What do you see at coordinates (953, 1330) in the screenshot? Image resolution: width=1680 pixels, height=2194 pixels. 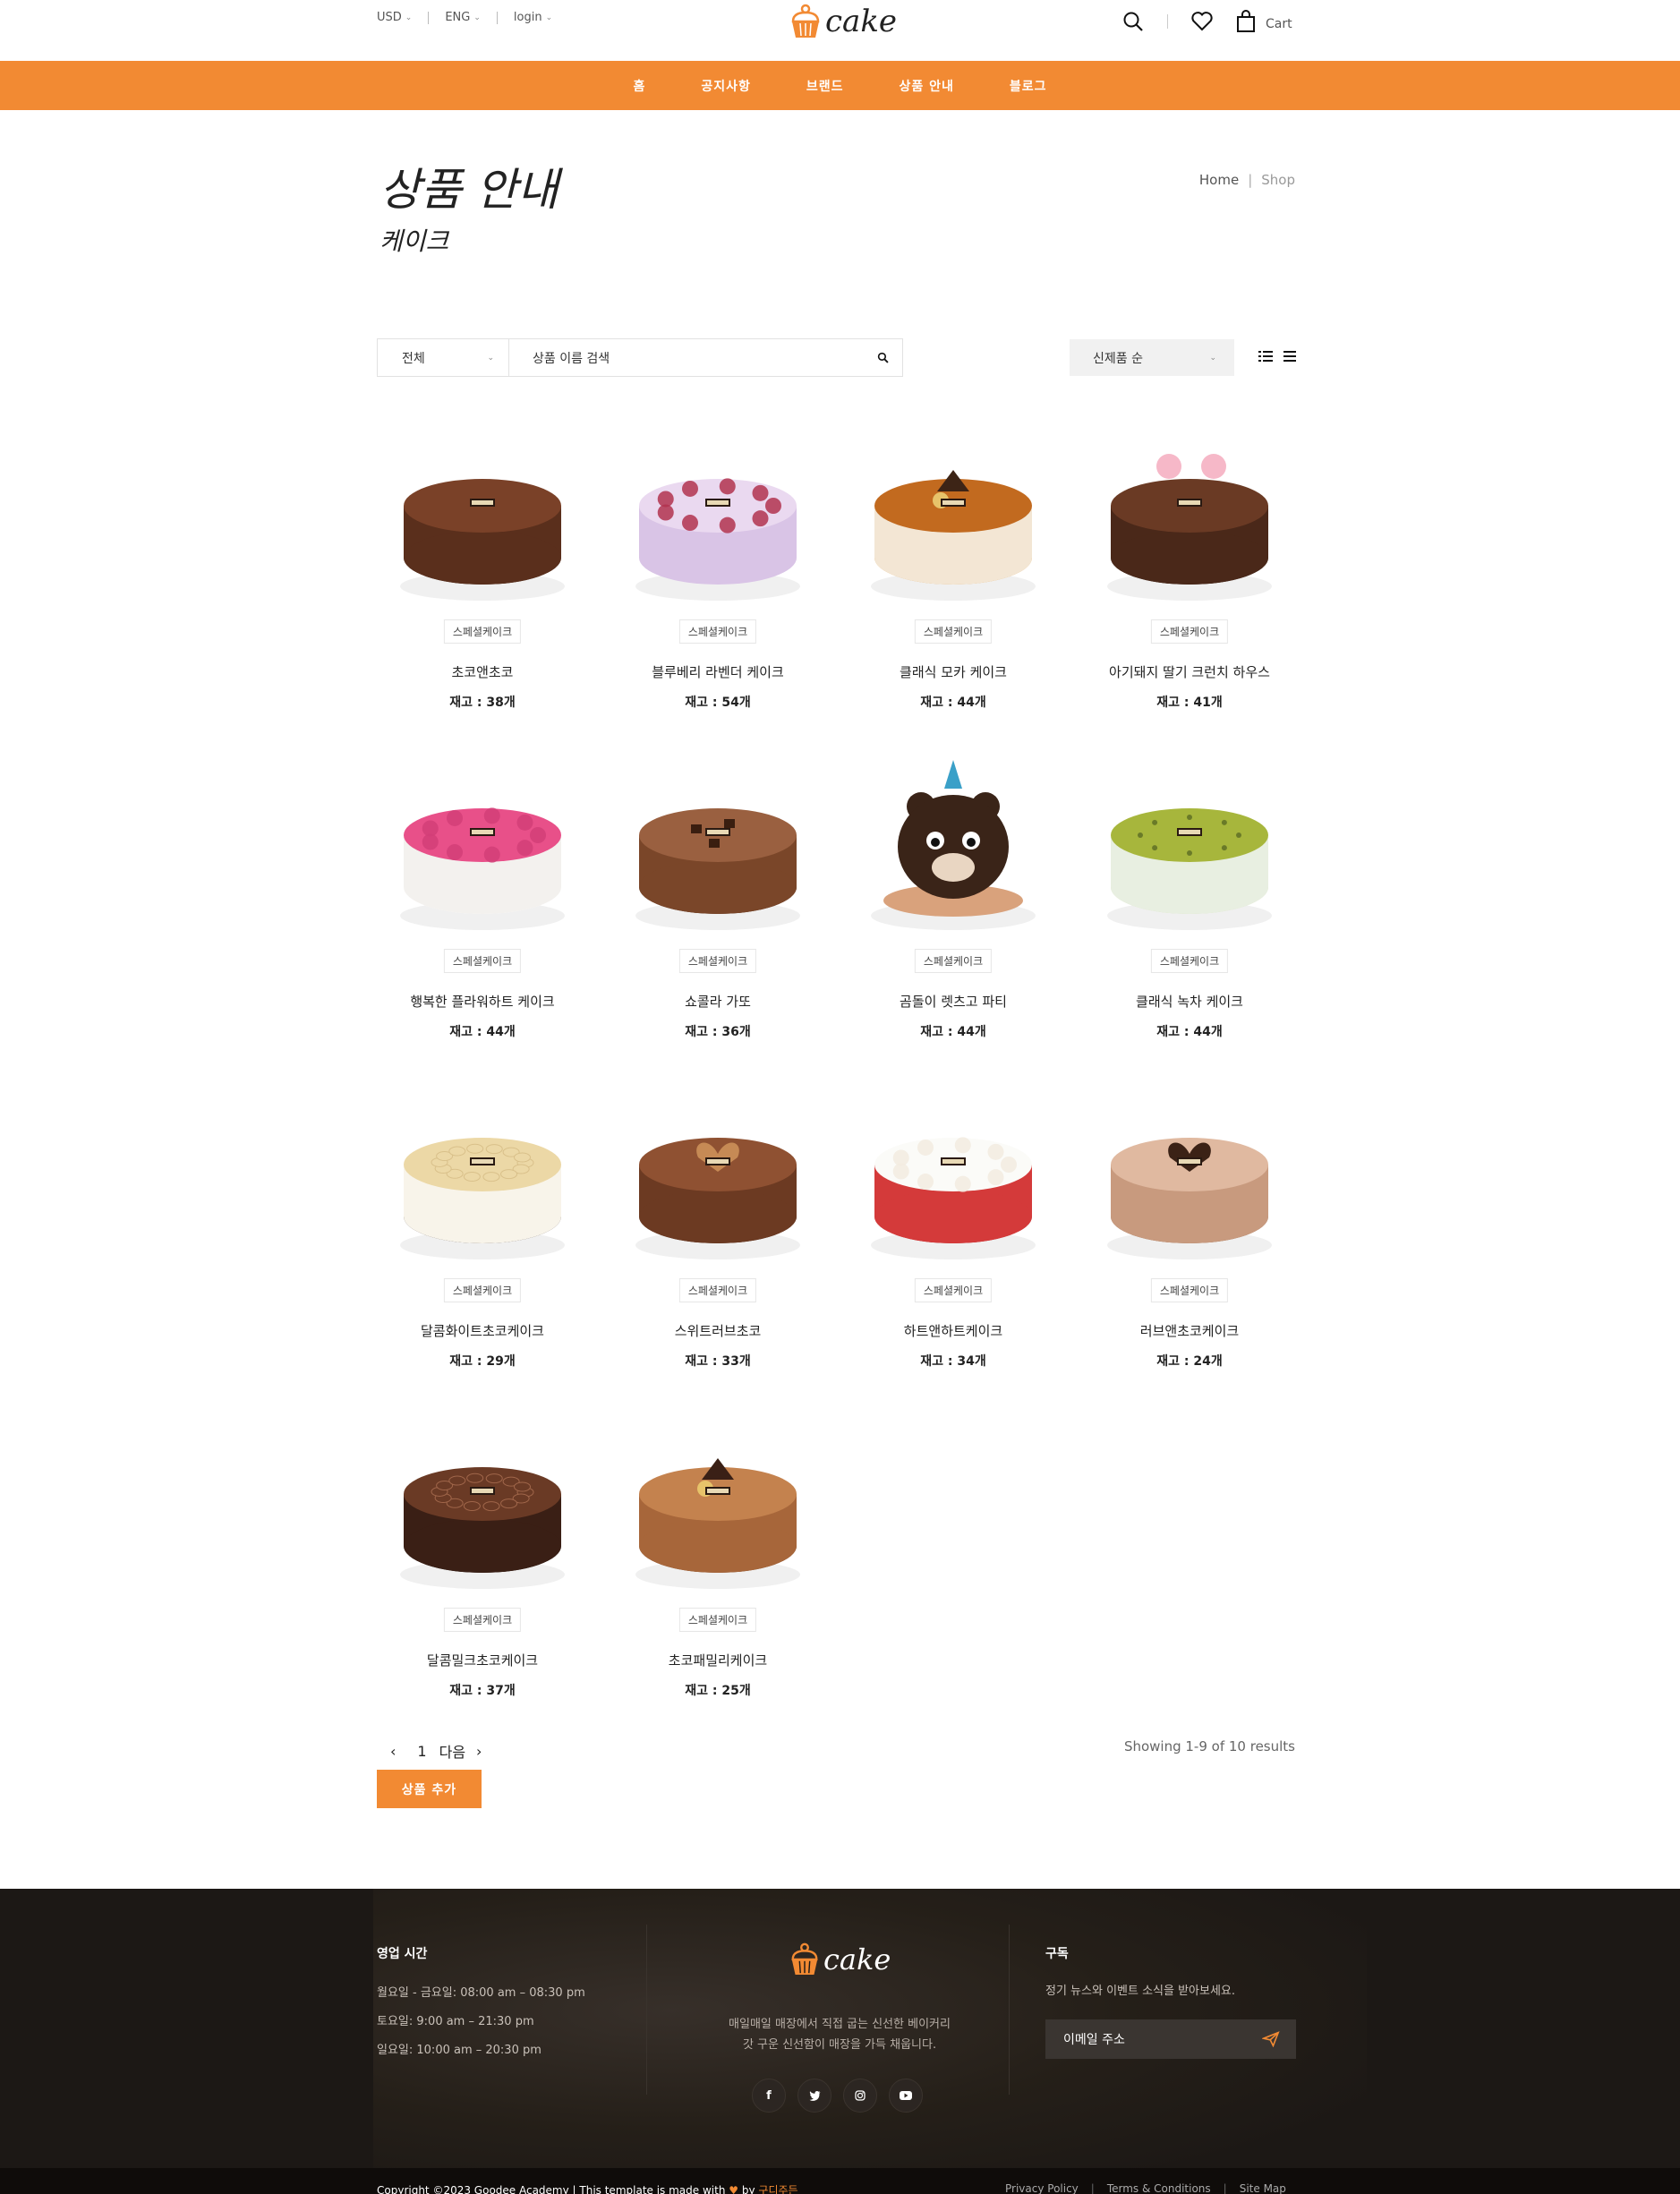 I see `product-name: 하트앤하트케이크` at bounding box center [953, 1330].